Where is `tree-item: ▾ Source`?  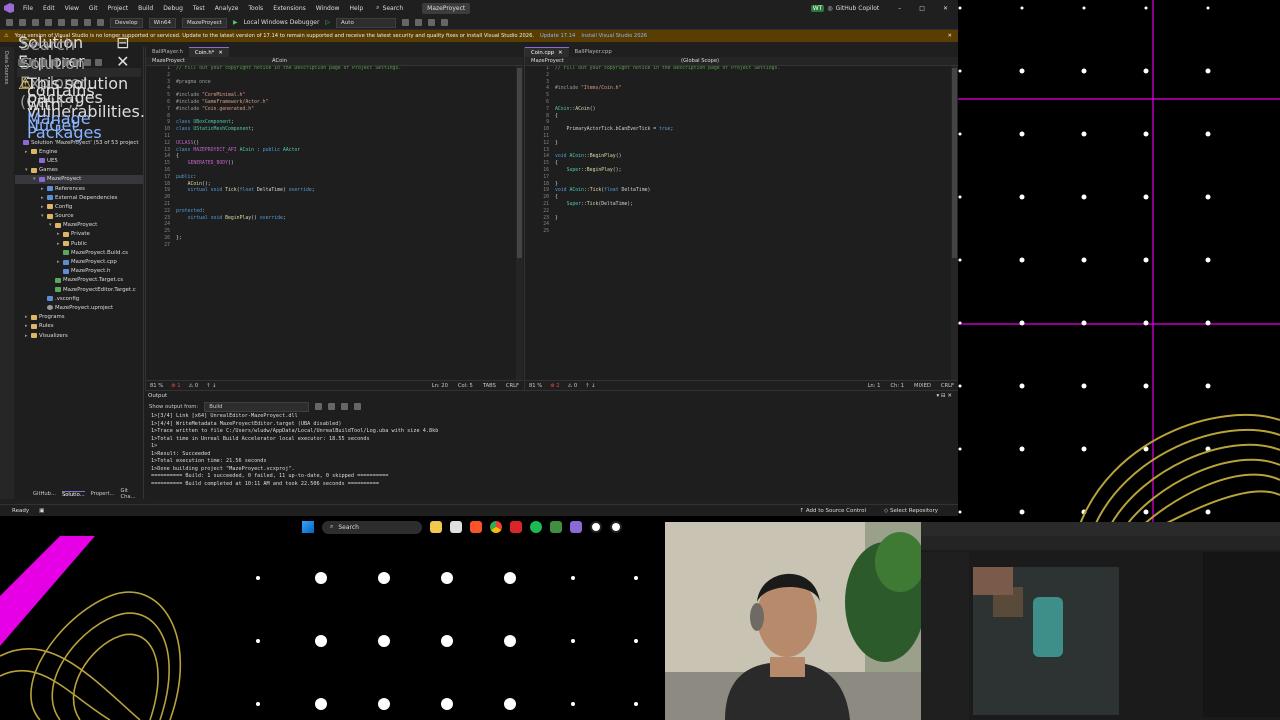 tree-item: ▾ Source is located at coordinates (79, 216).